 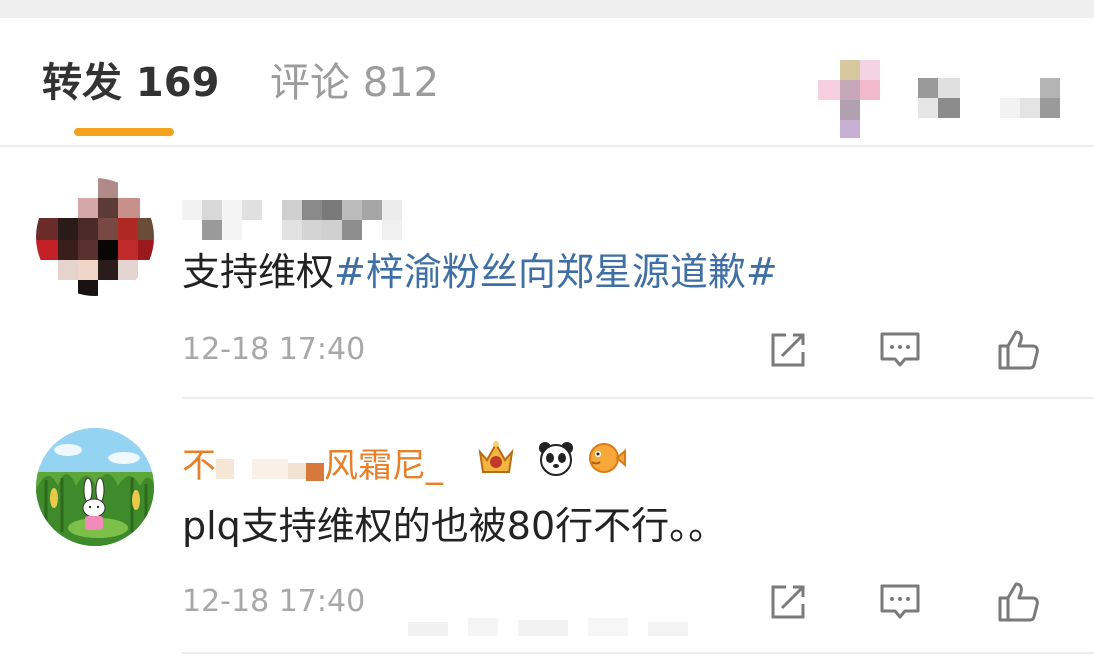 I want to click on pixelated-avatar-image, so click(x=95, y=237).